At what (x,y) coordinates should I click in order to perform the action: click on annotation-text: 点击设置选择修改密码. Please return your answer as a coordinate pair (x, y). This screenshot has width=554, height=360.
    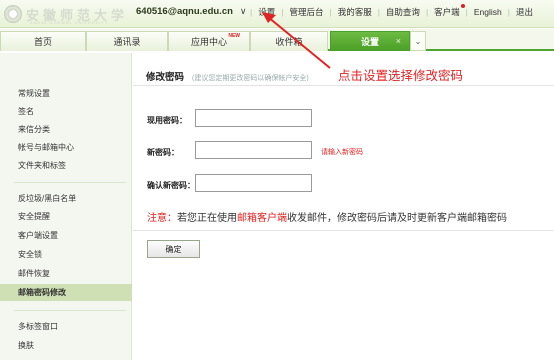
    Looking at the image, I should click on (401, 76).